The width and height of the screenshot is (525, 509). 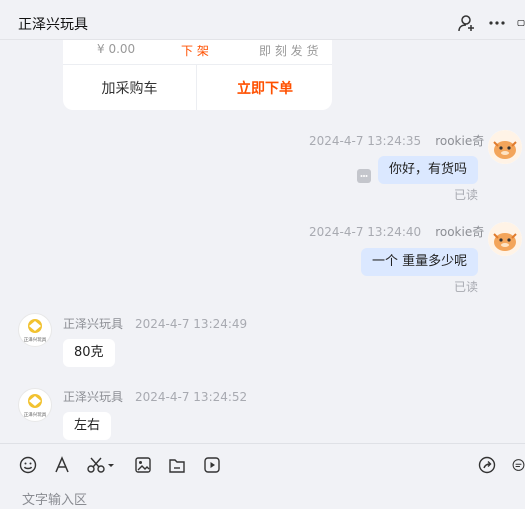 I want to click on message-meta: 正泽兴玩具 2024-4-7 13:24:52, so click(x=155, y=396).